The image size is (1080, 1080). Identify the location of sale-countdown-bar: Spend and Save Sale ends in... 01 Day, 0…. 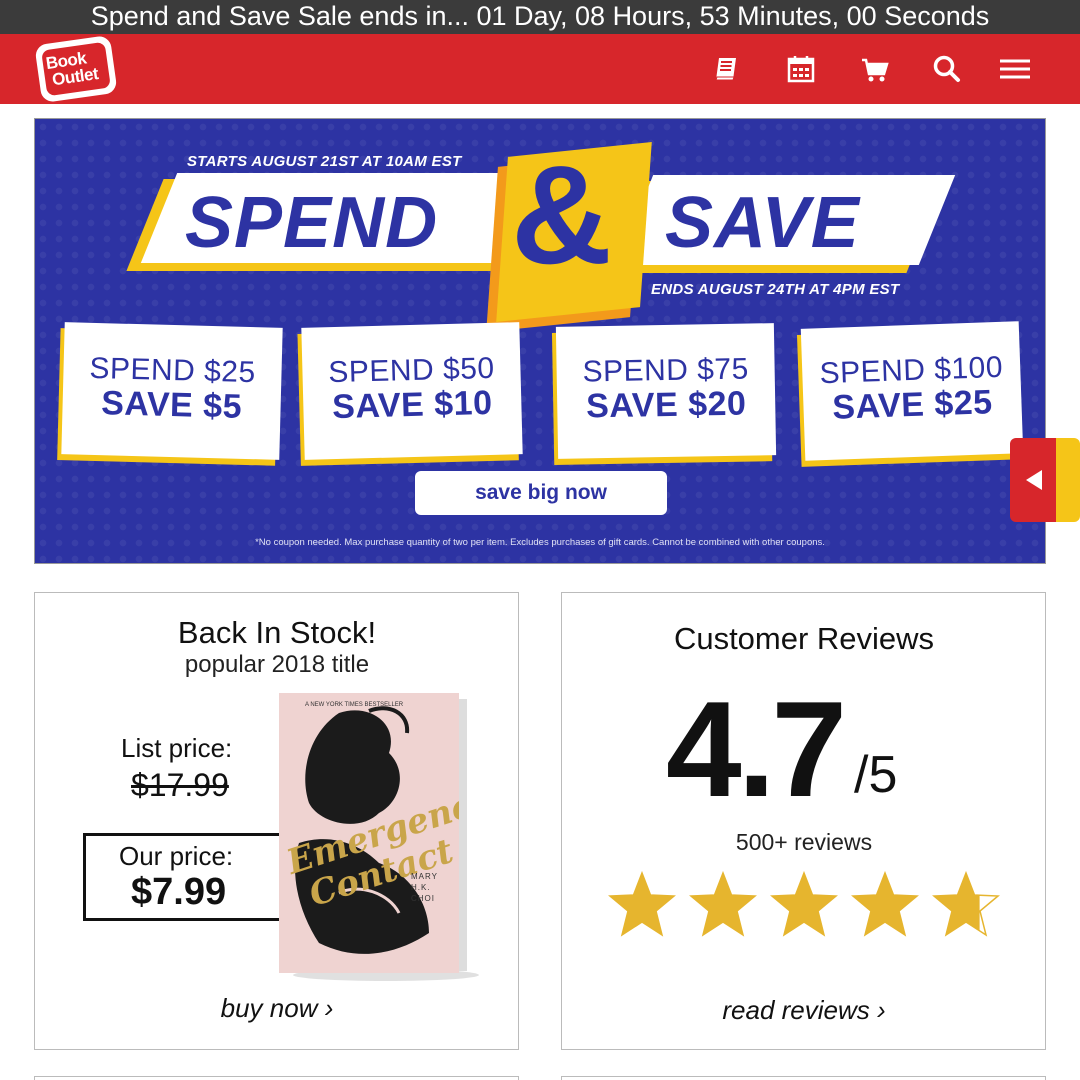
(540, 17).